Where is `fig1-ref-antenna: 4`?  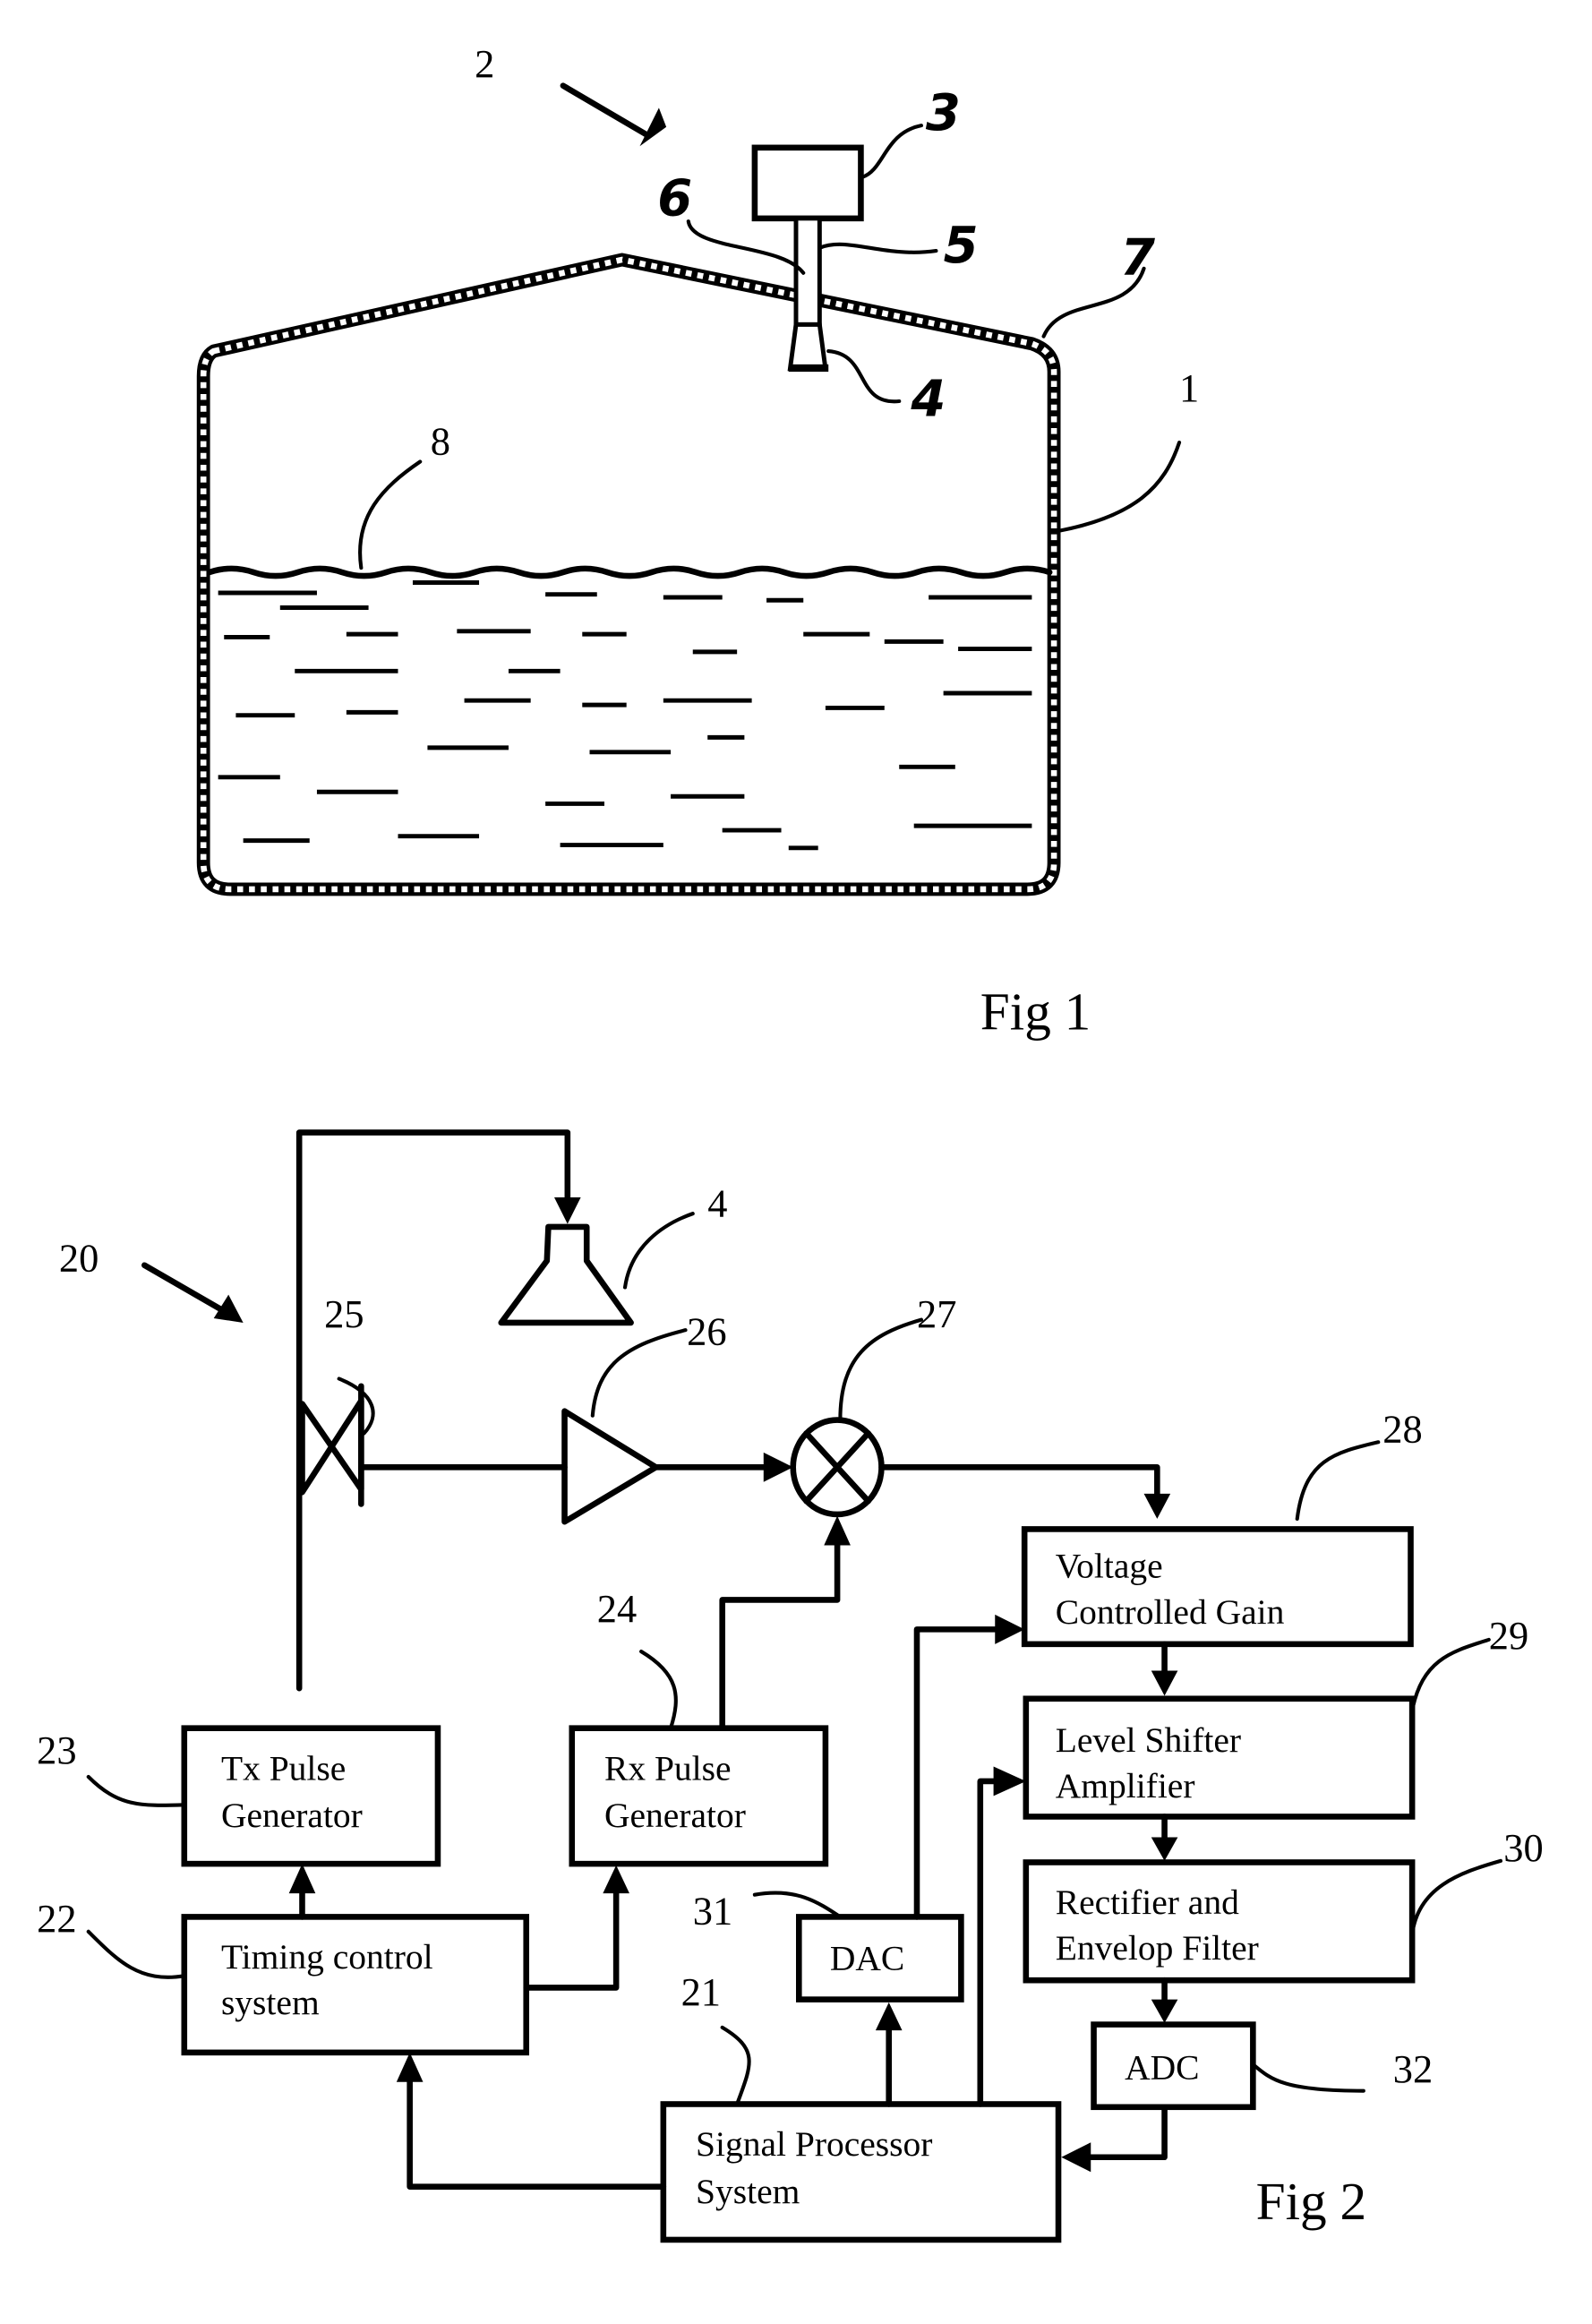 fig1-ref-antenna: 4 is located at coordinates (928, 399).